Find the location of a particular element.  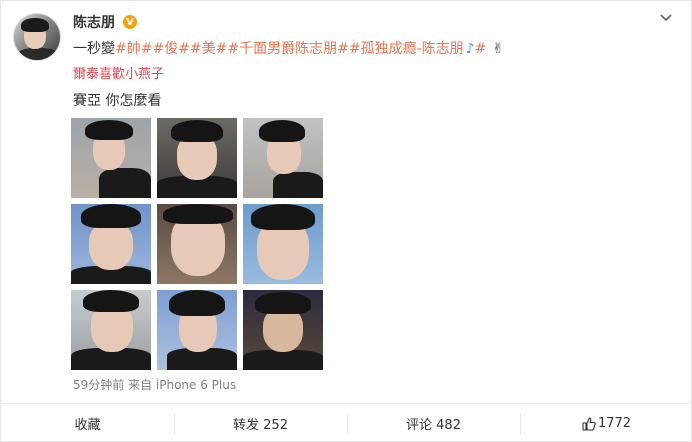

post-text: 一秒 變 #帥##俊##美##千面男爵陈志朋##孤独成瘾-陈志朋 ♪ # ✌ is located at coordinates (288, 49).